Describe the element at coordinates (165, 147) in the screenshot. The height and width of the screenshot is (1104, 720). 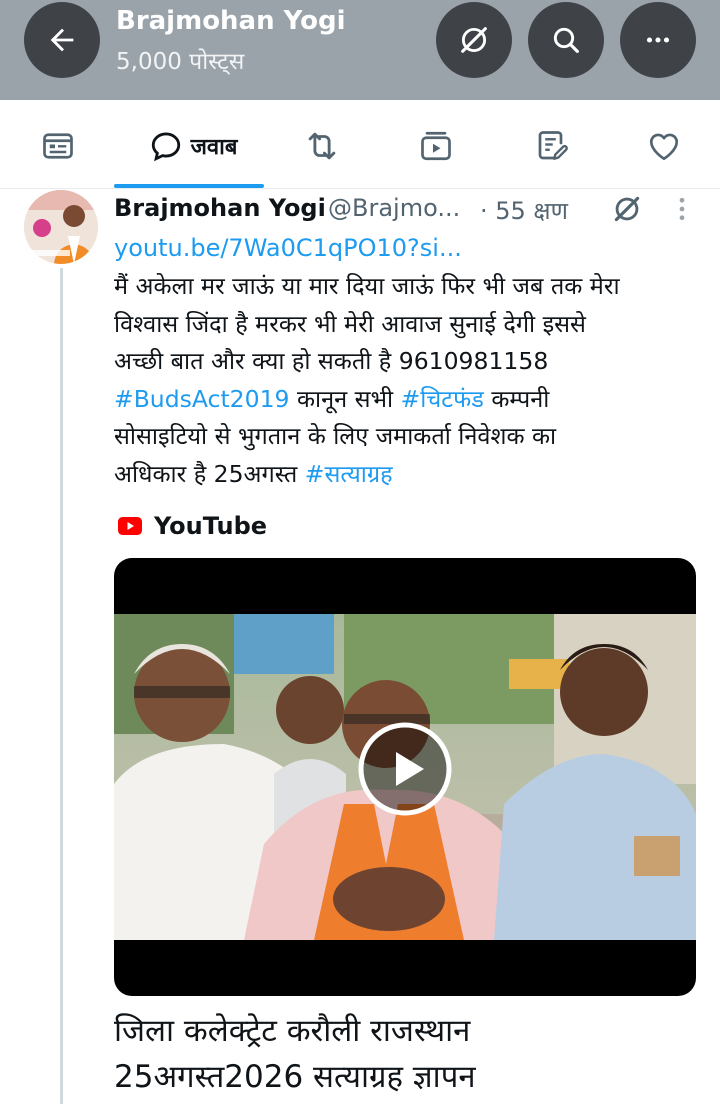
I see `reply-bubble-icon` at that location.